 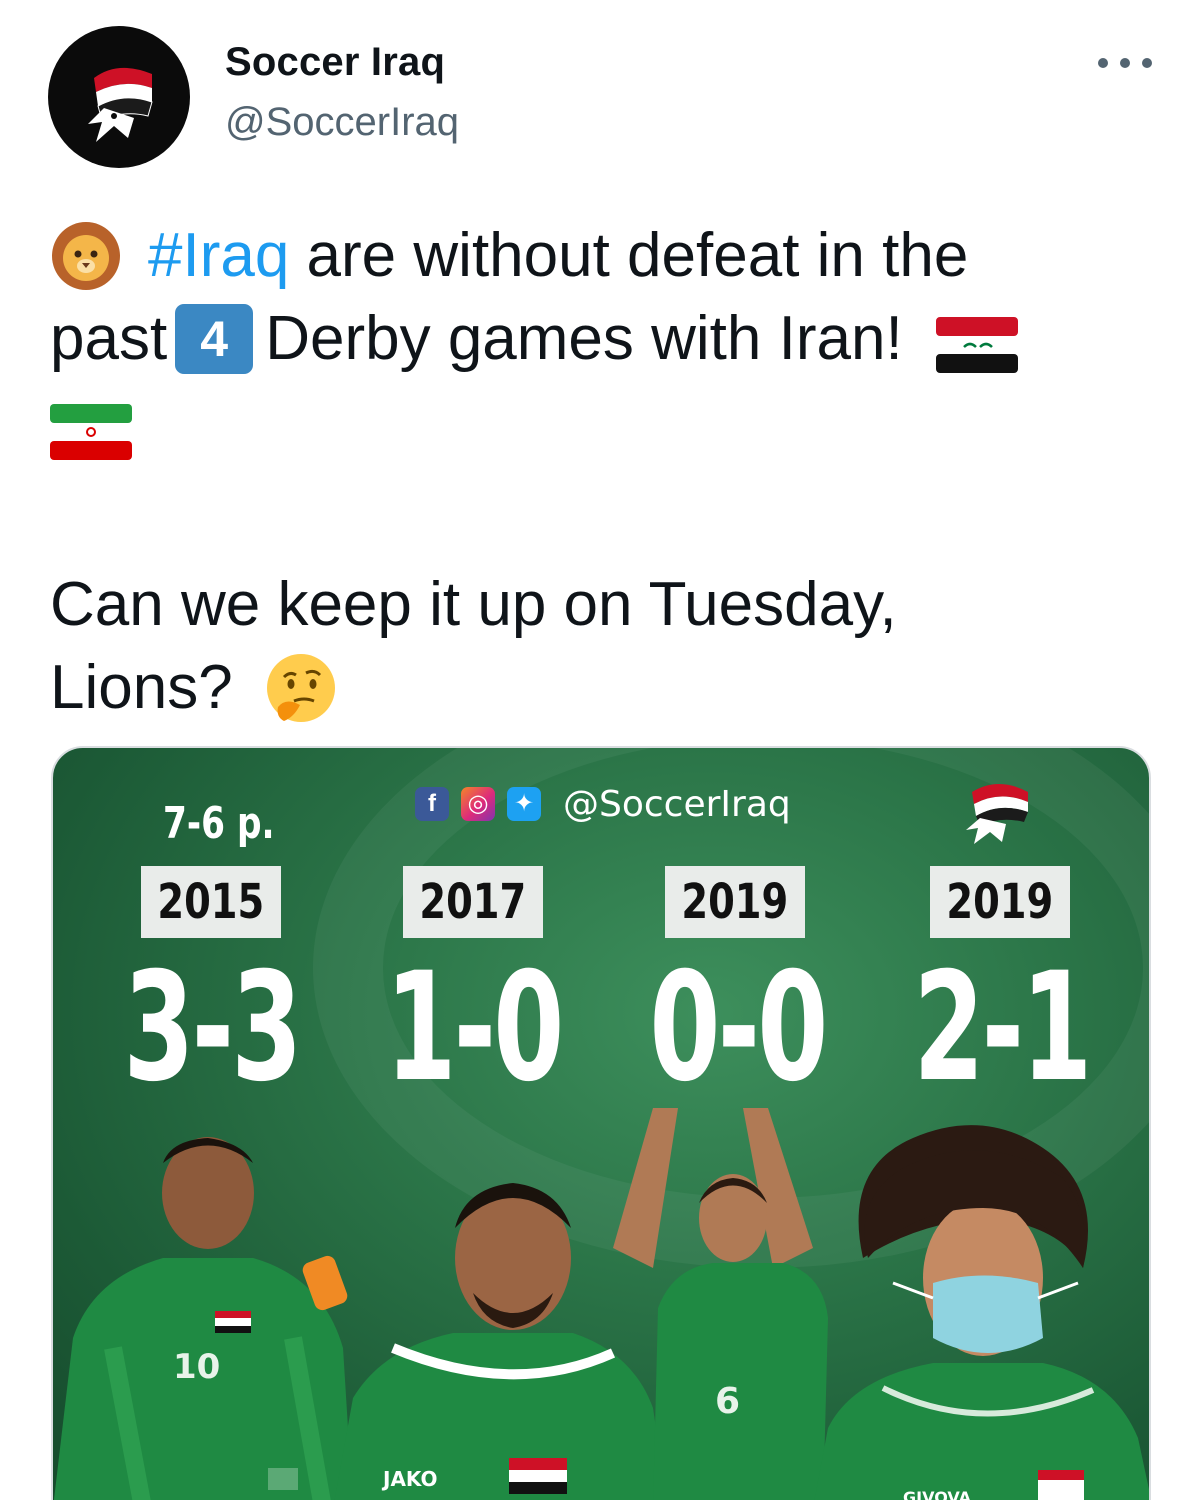 What do you see at coordinates (590, 421) in the screenshot?
I see `tweet-line-flag` at bounding box center [590, 421].